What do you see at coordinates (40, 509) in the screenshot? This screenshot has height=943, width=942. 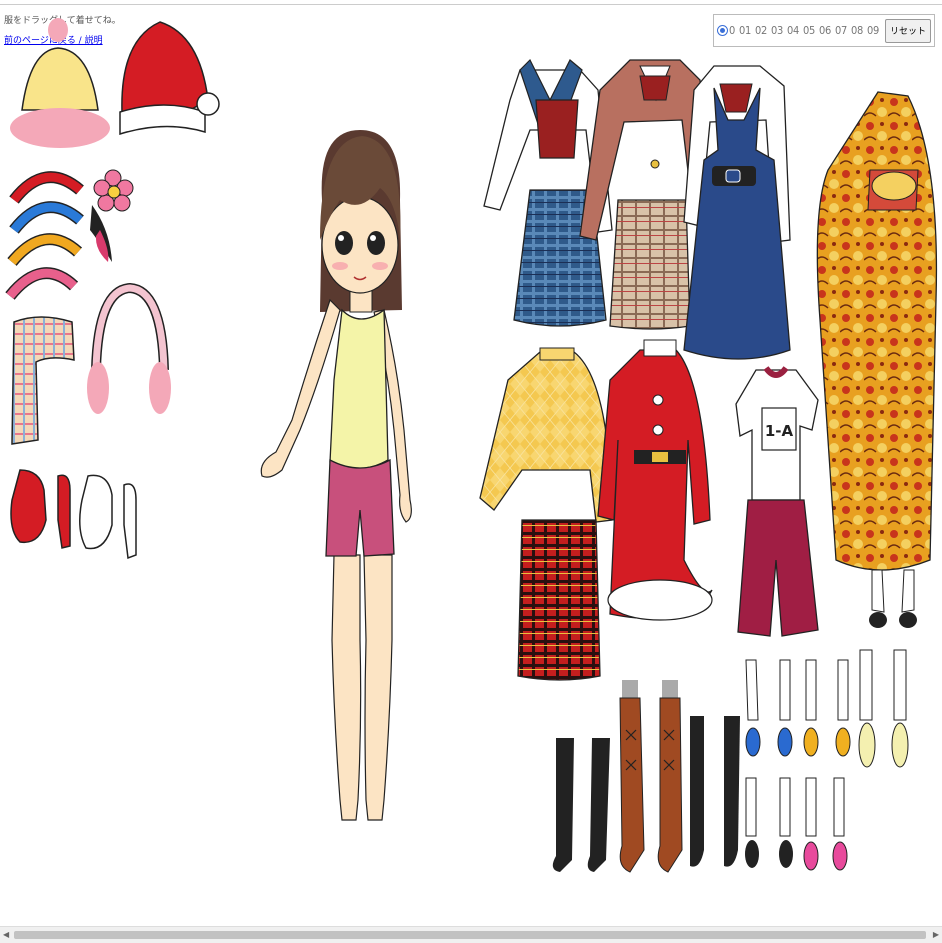 I see `red-mittens` at bounding box center [40, 509].